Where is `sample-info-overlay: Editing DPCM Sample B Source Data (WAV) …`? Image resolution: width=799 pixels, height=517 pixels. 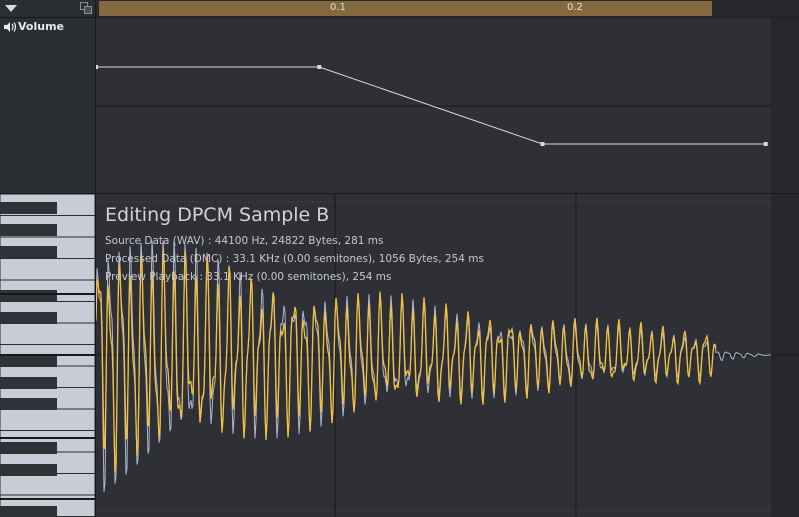 sample-info-overlay: Editing DPCM Sample B Source Data (WAV) … is located at coordinates (294, 245).